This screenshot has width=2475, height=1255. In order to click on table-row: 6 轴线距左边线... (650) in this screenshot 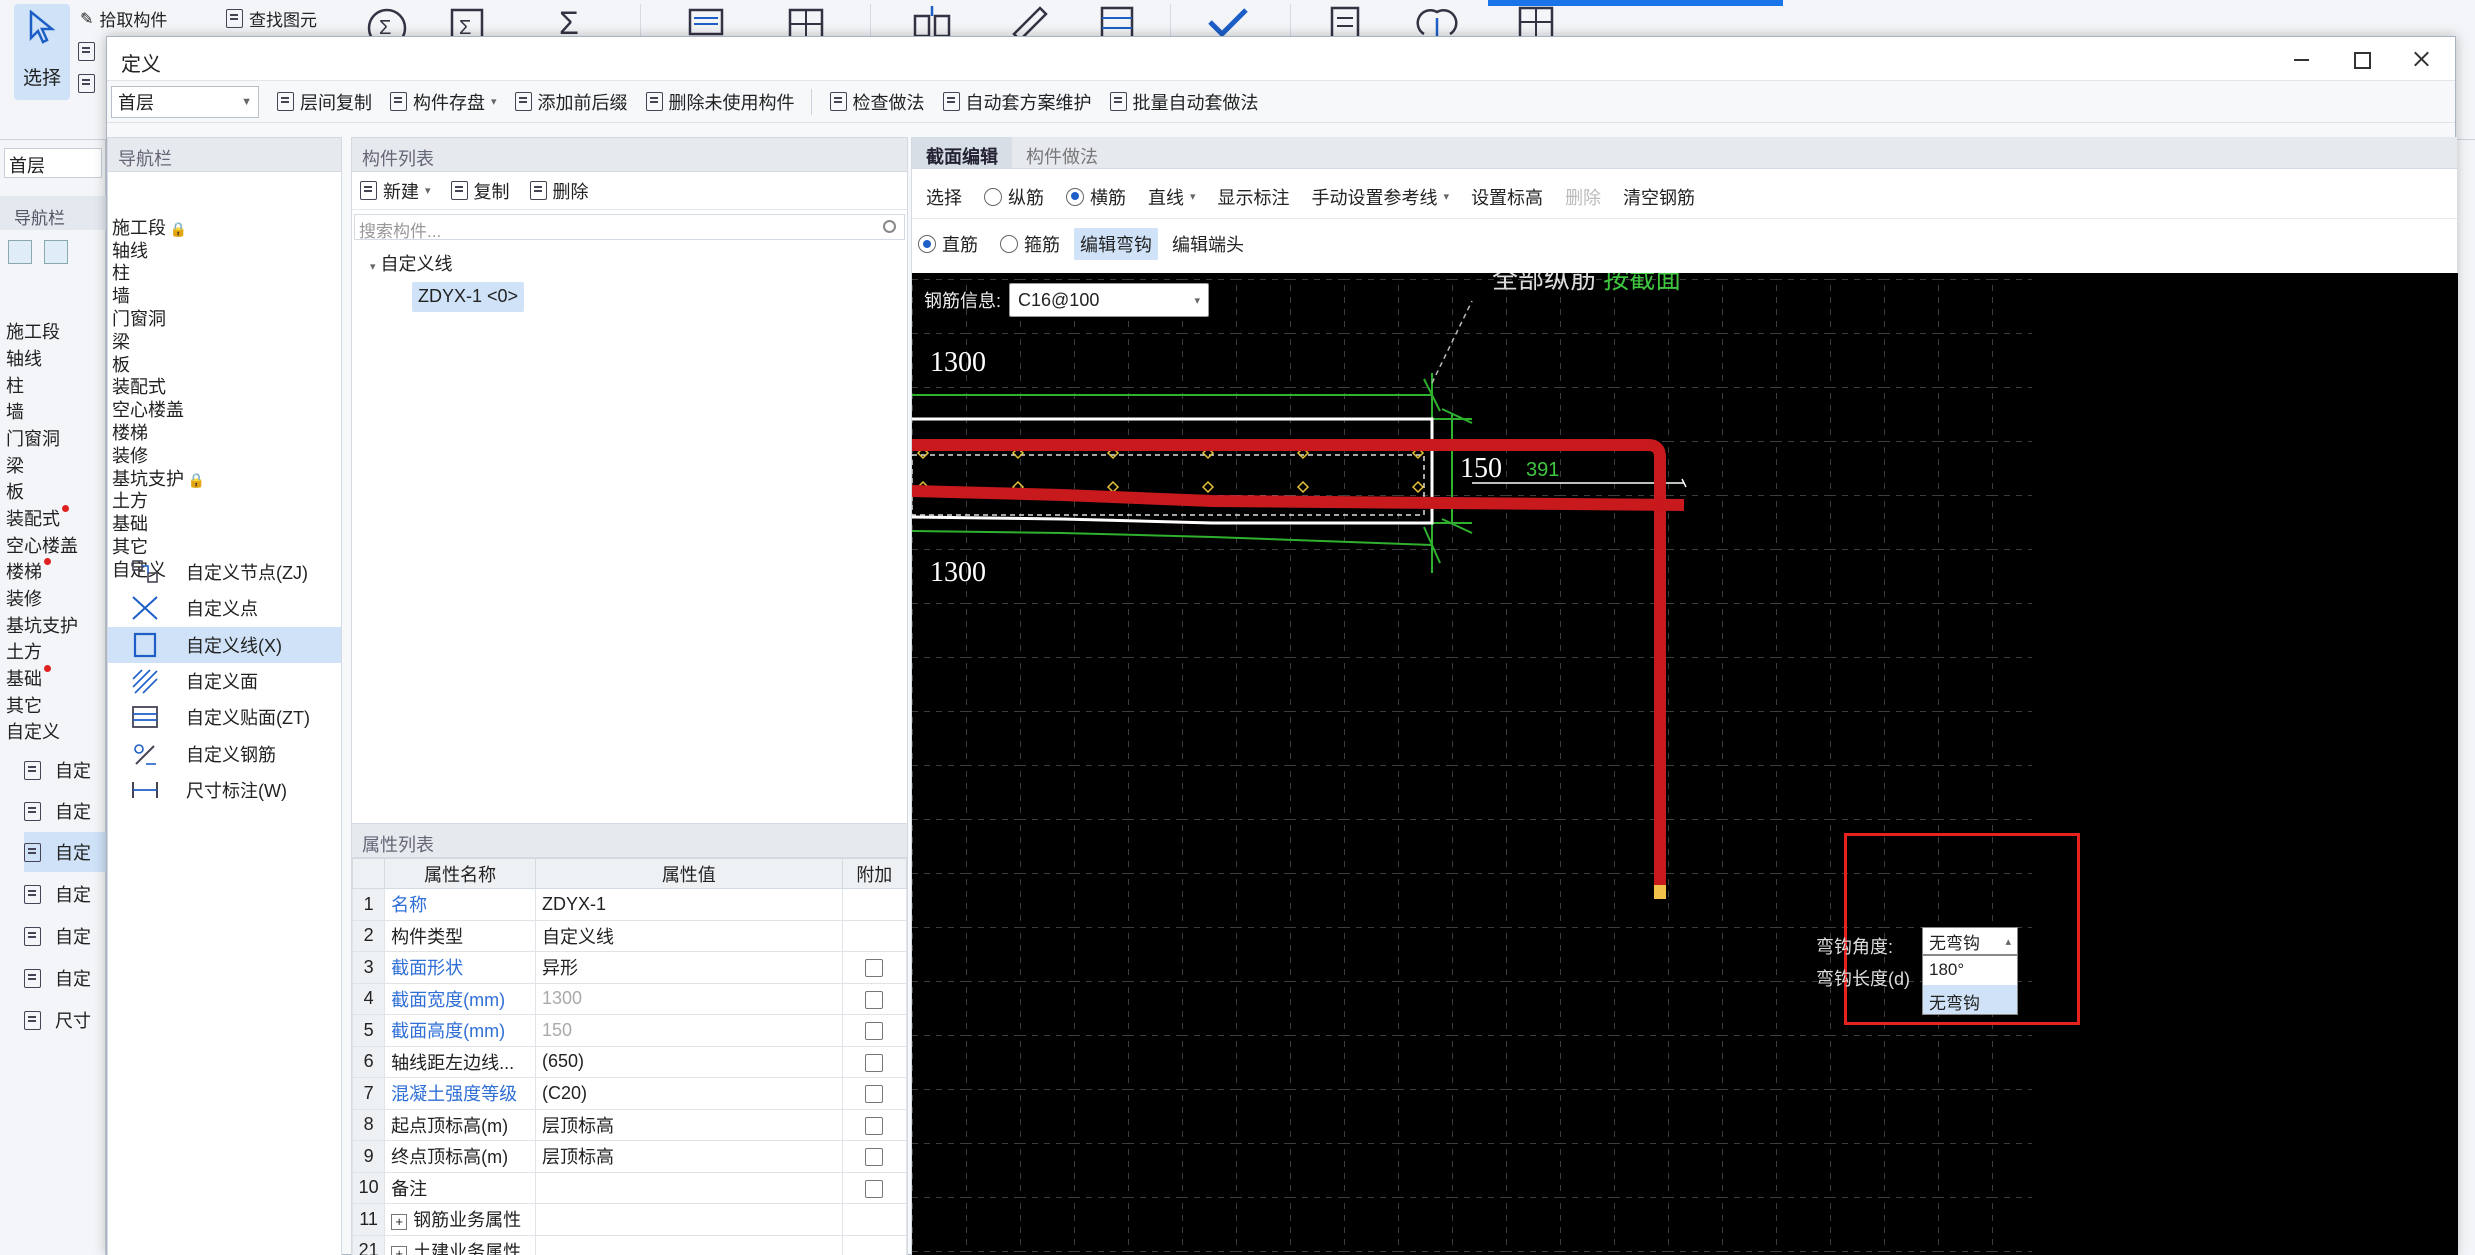, I will do `click(629, 1061)`.